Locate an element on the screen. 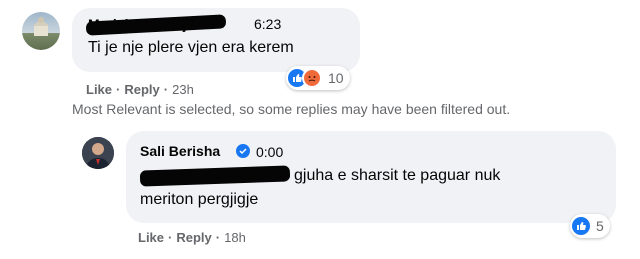 This screenshot has width=640, height=259. reaction-count: 5 is located at coordinates (600, 226).